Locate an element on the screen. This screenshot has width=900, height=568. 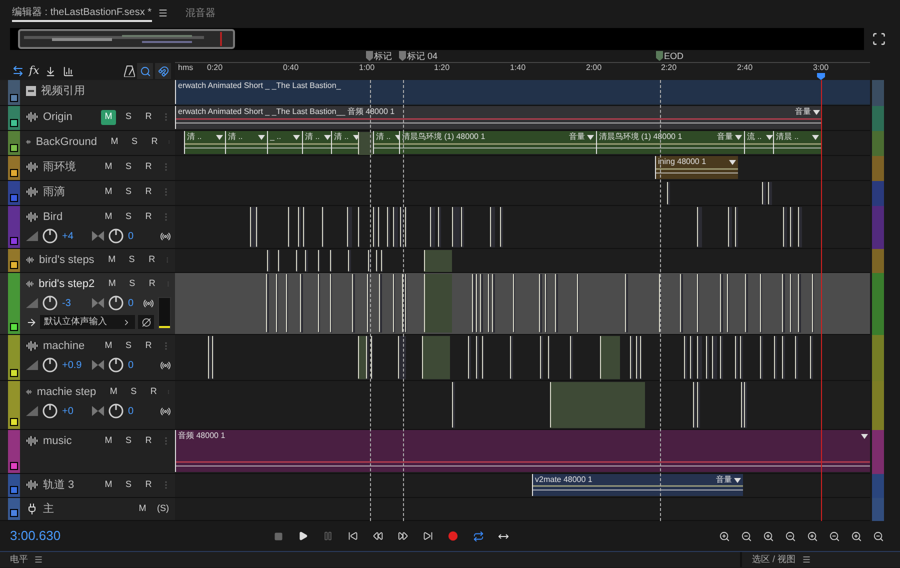
track-name: bird's steps is located at coordinates (66, 260).